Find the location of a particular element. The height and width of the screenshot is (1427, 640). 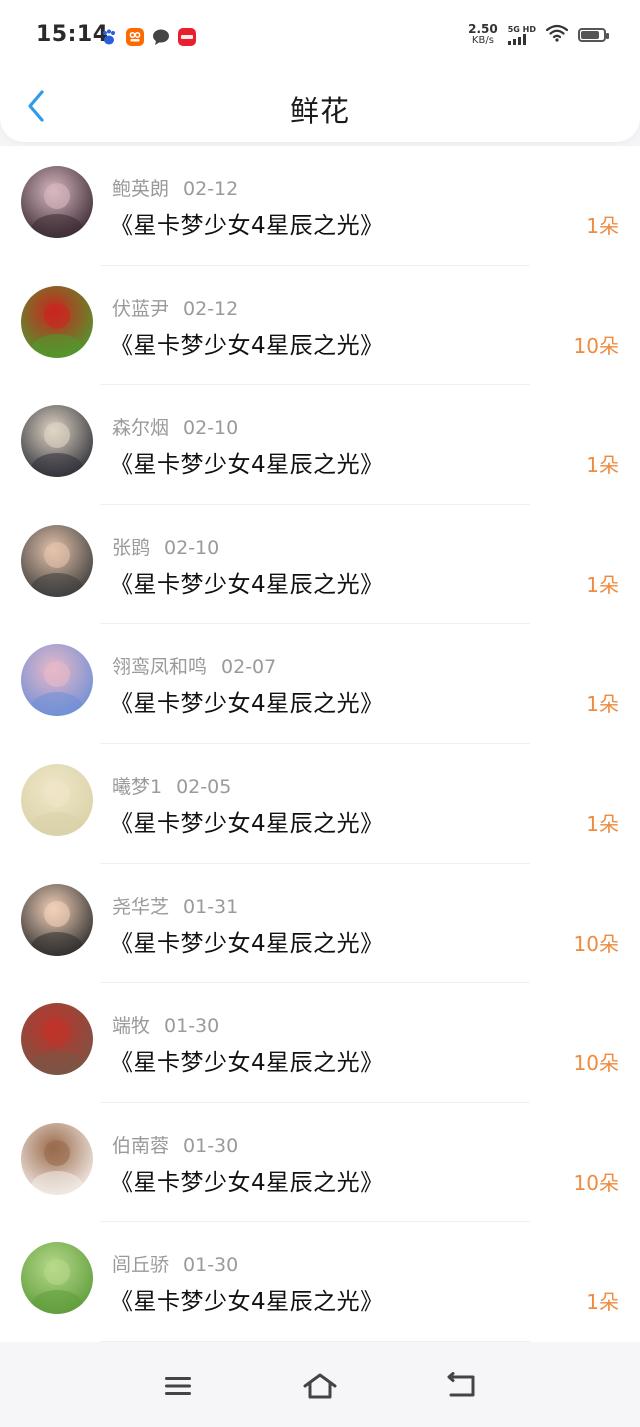

user-name: 闾丘骄 is located at coordinates (140, 1265).